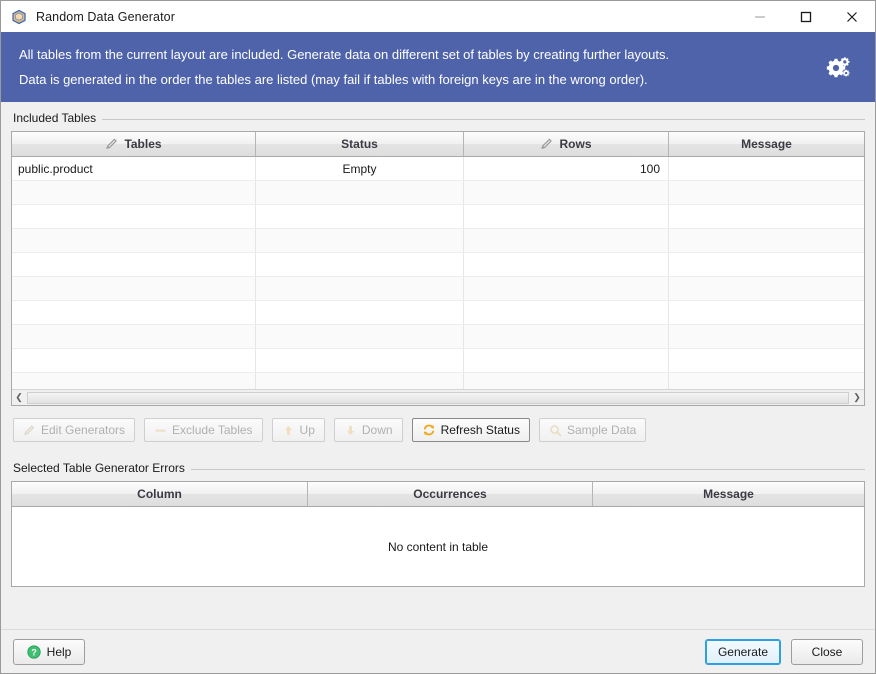 The height and width of the screenshot is (674, 876). I want to click on move-up-button: Up, so click(298, 430).